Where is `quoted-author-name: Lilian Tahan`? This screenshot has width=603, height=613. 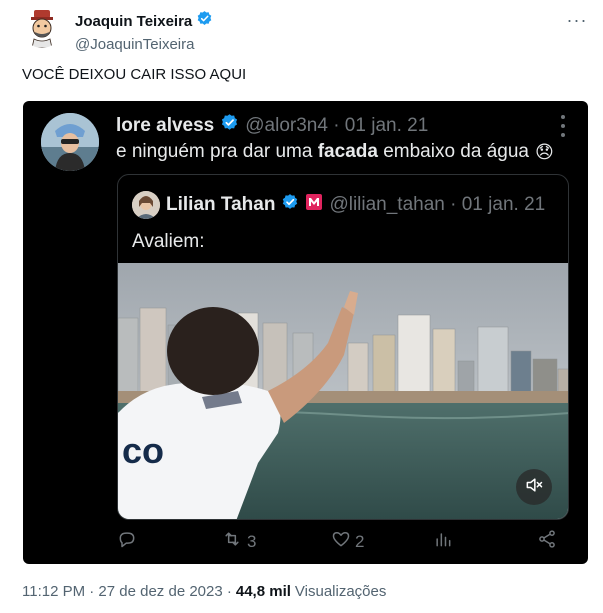 quoted-author-name: Lilian Tahan is located at coordinates (221, 204).